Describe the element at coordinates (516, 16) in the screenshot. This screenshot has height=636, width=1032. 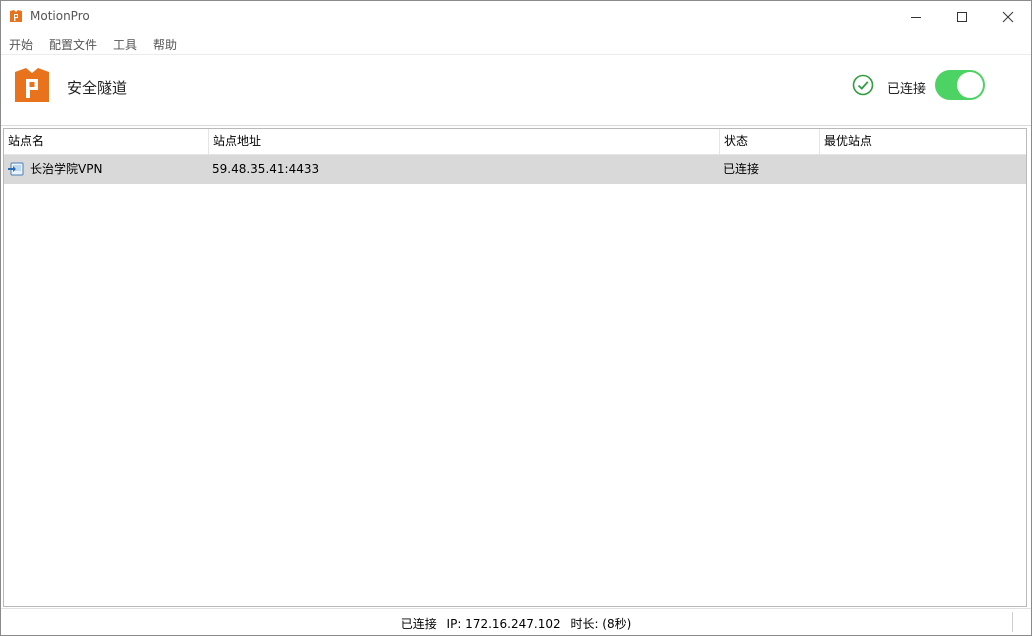
I see `title-bar: MotionPro` at that location.